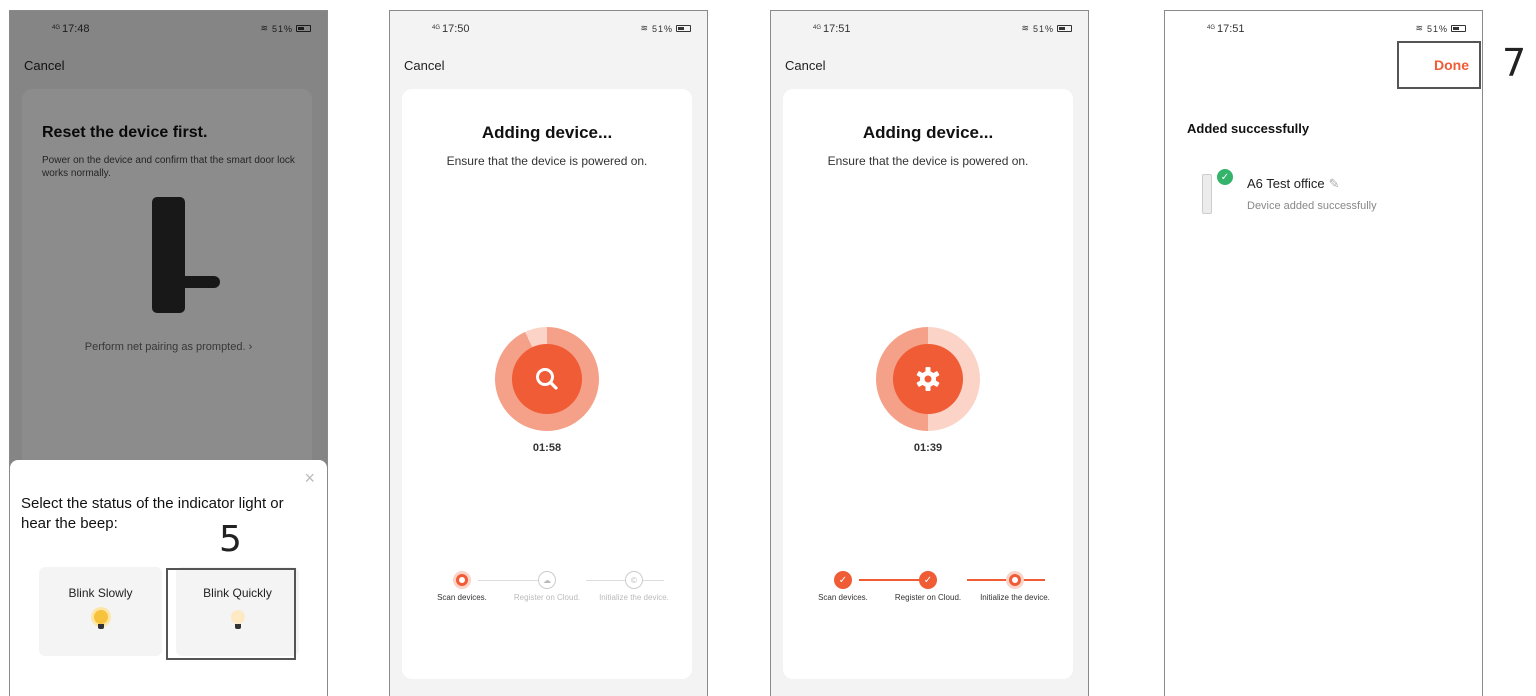  I want to click on step-register: ☁ Register on Cloud., so click(547, 586).